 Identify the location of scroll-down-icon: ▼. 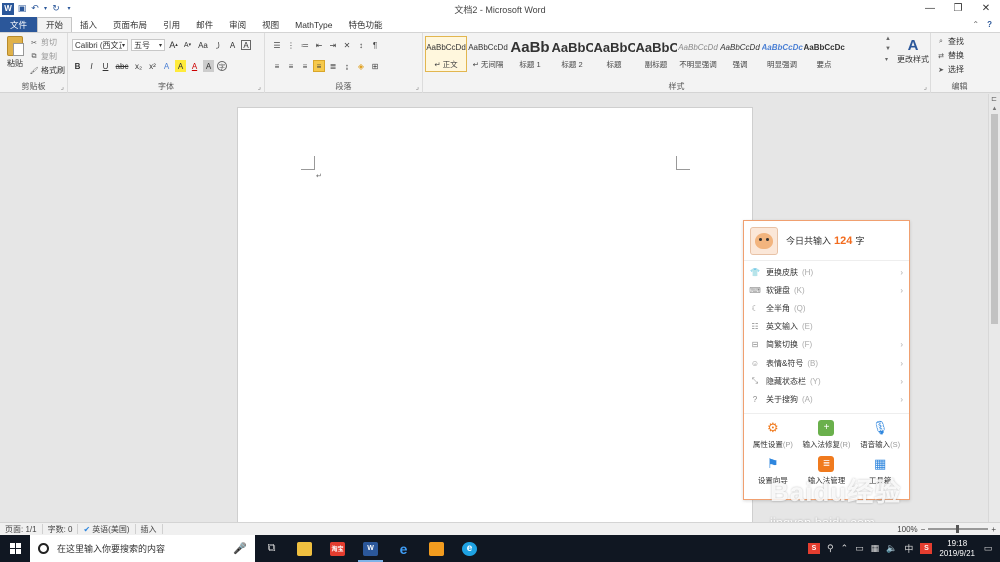
(889, 49).